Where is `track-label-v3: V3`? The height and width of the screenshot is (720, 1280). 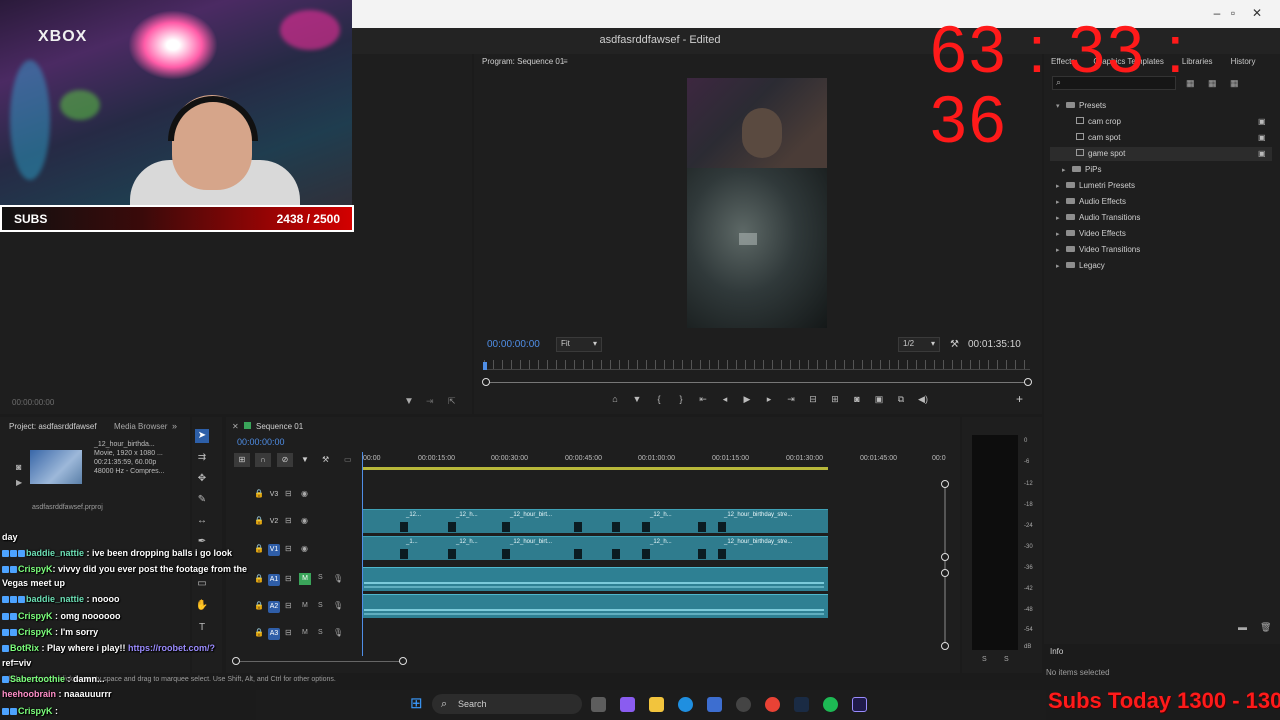
track-label-v3: V3 is located at coordinates (274, 495).